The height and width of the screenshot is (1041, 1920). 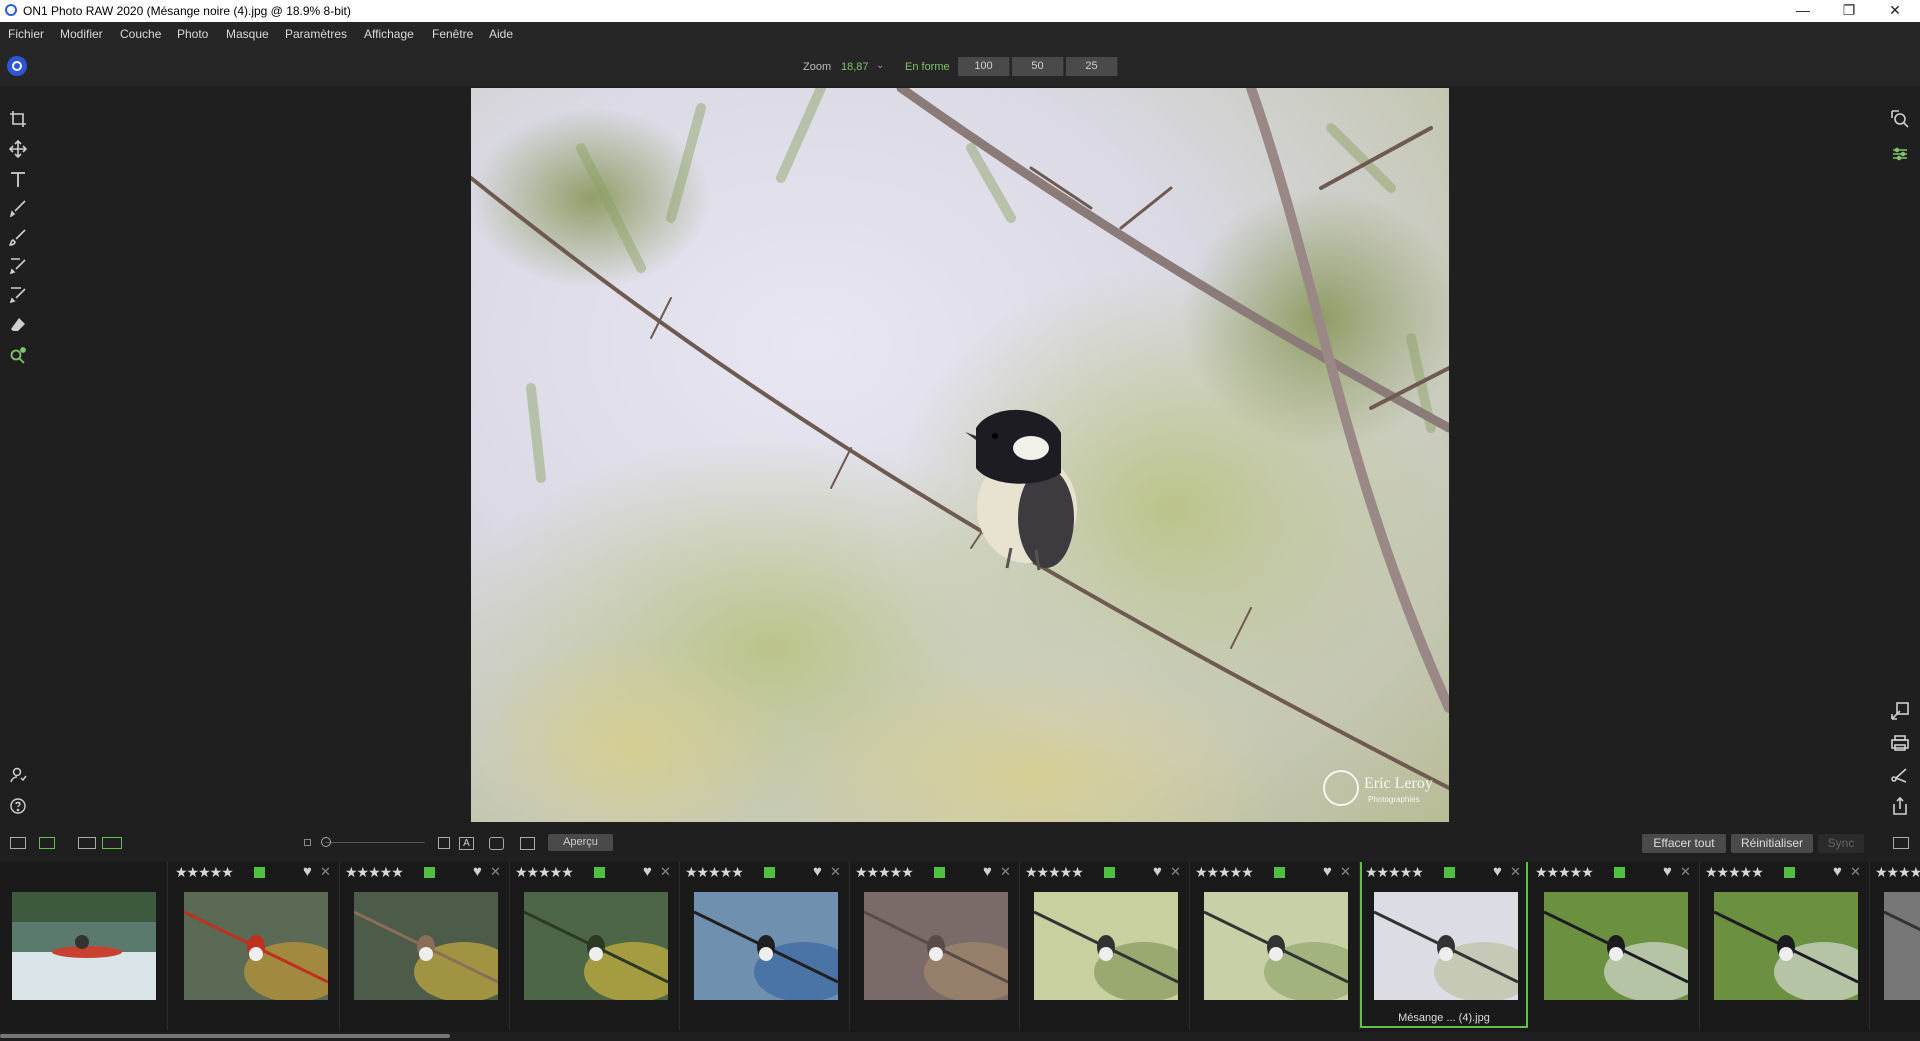 I want to click on print-icon, so click(x=1900, y=743).